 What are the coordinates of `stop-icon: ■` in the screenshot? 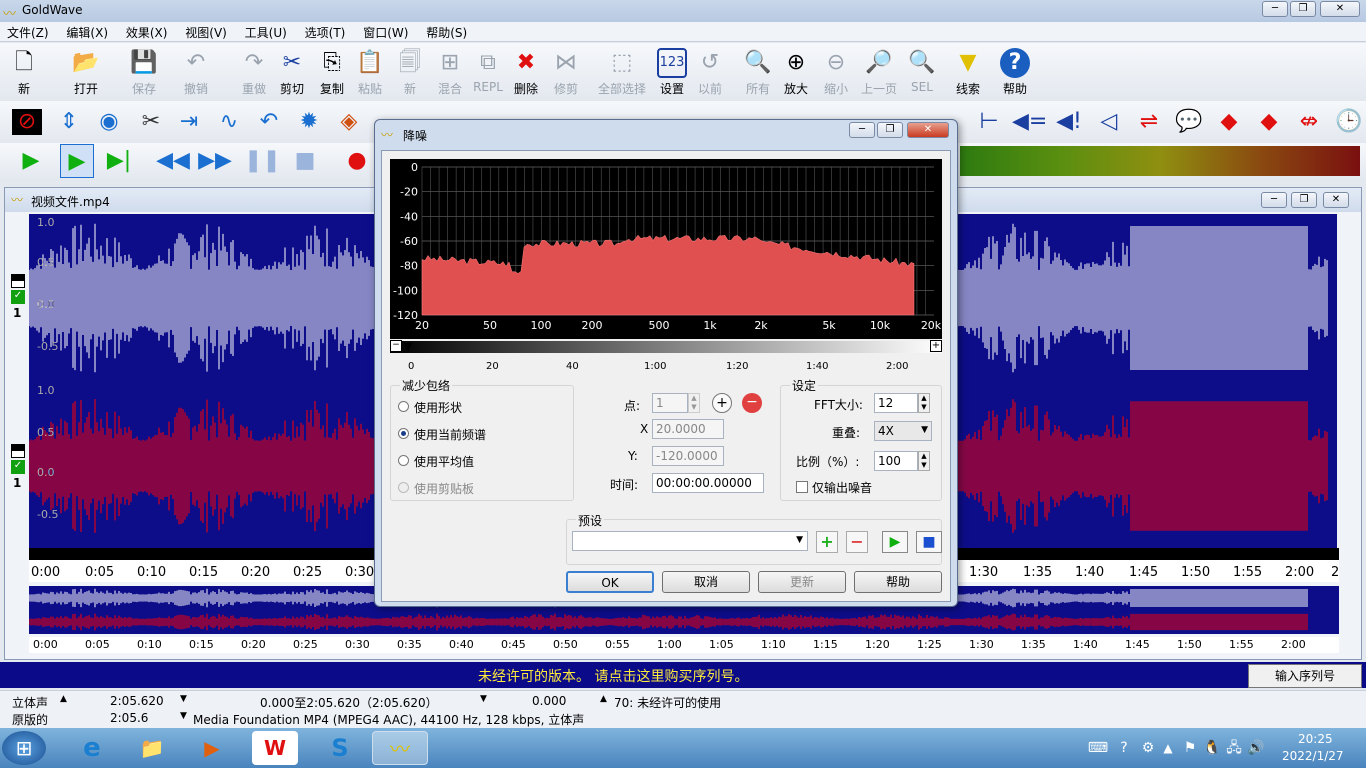 It's located at (305, 161).